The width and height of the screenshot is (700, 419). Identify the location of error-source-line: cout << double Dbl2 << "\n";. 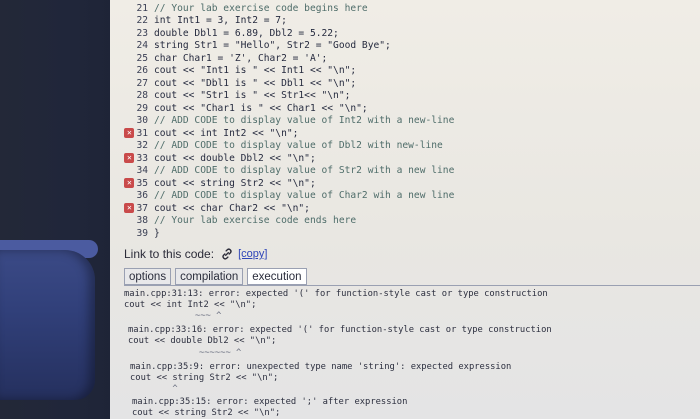
(202, 341).